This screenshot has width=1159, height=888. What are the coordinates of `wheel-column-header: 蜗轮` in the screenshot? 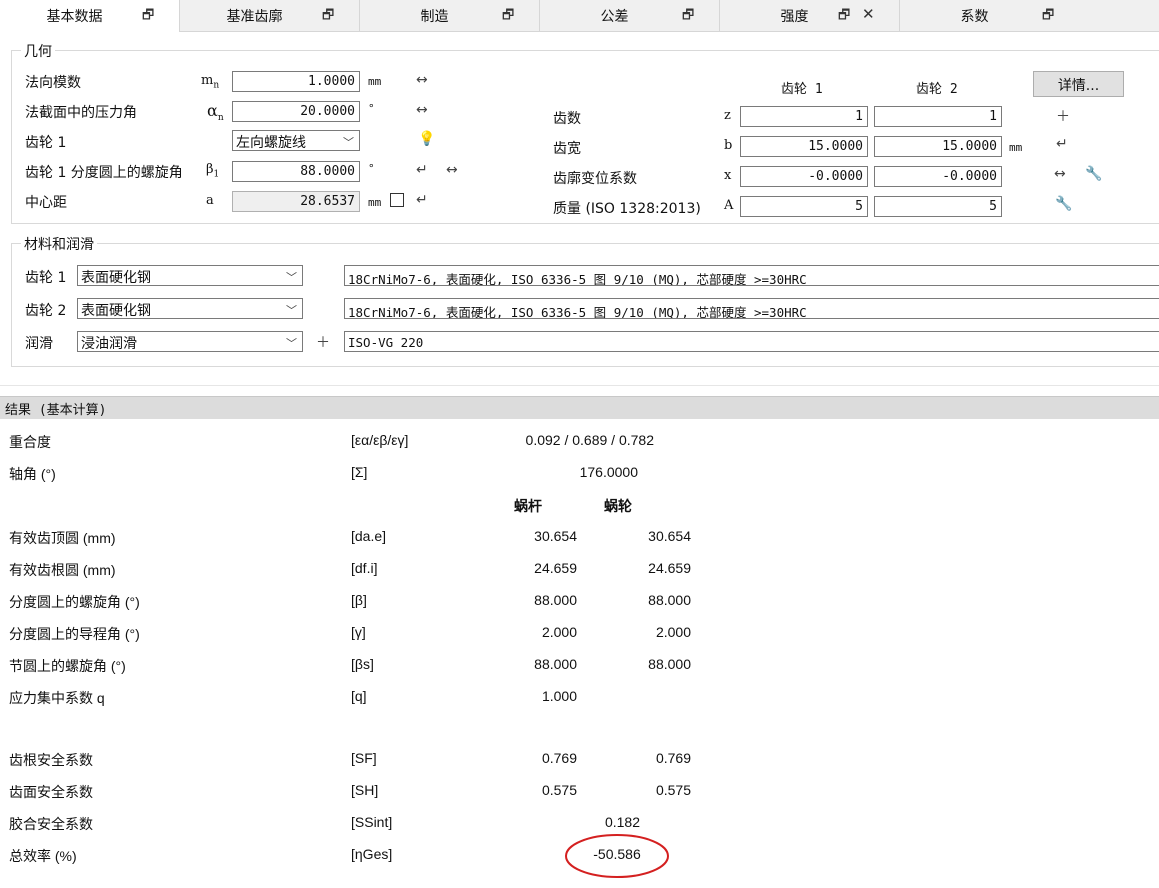 It's located at (618, 506).